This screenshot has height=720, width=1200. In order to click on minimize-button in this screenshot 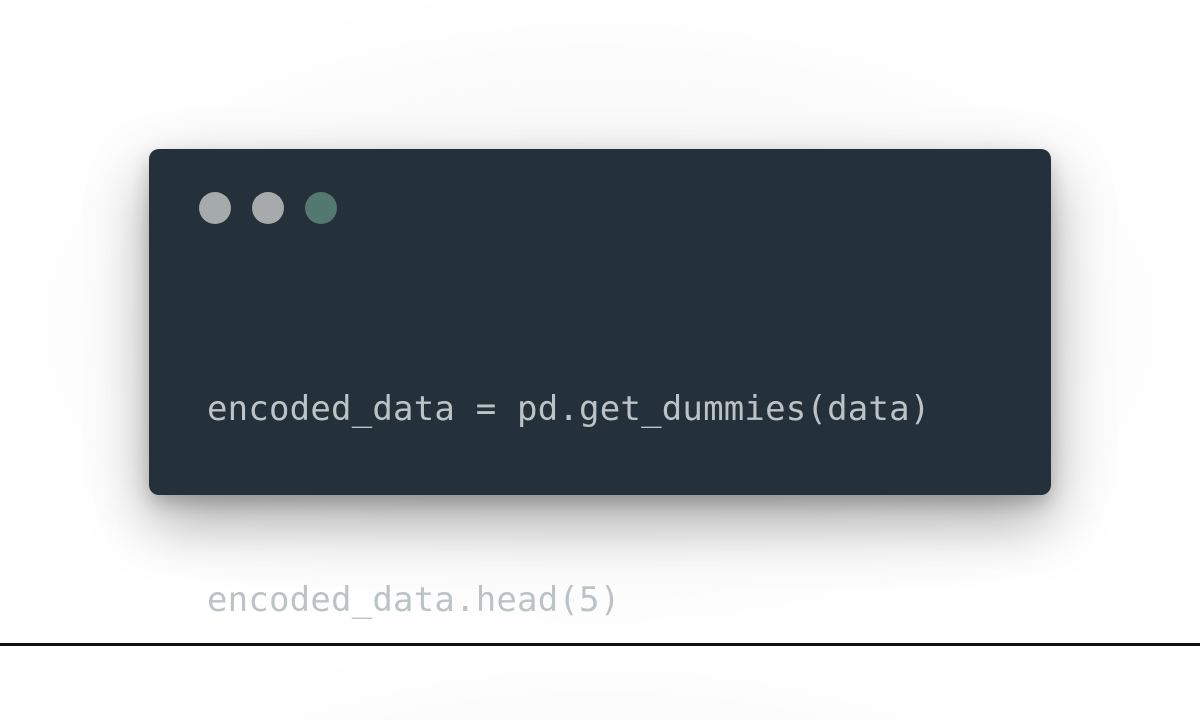, I will do `click(268, 208)`.